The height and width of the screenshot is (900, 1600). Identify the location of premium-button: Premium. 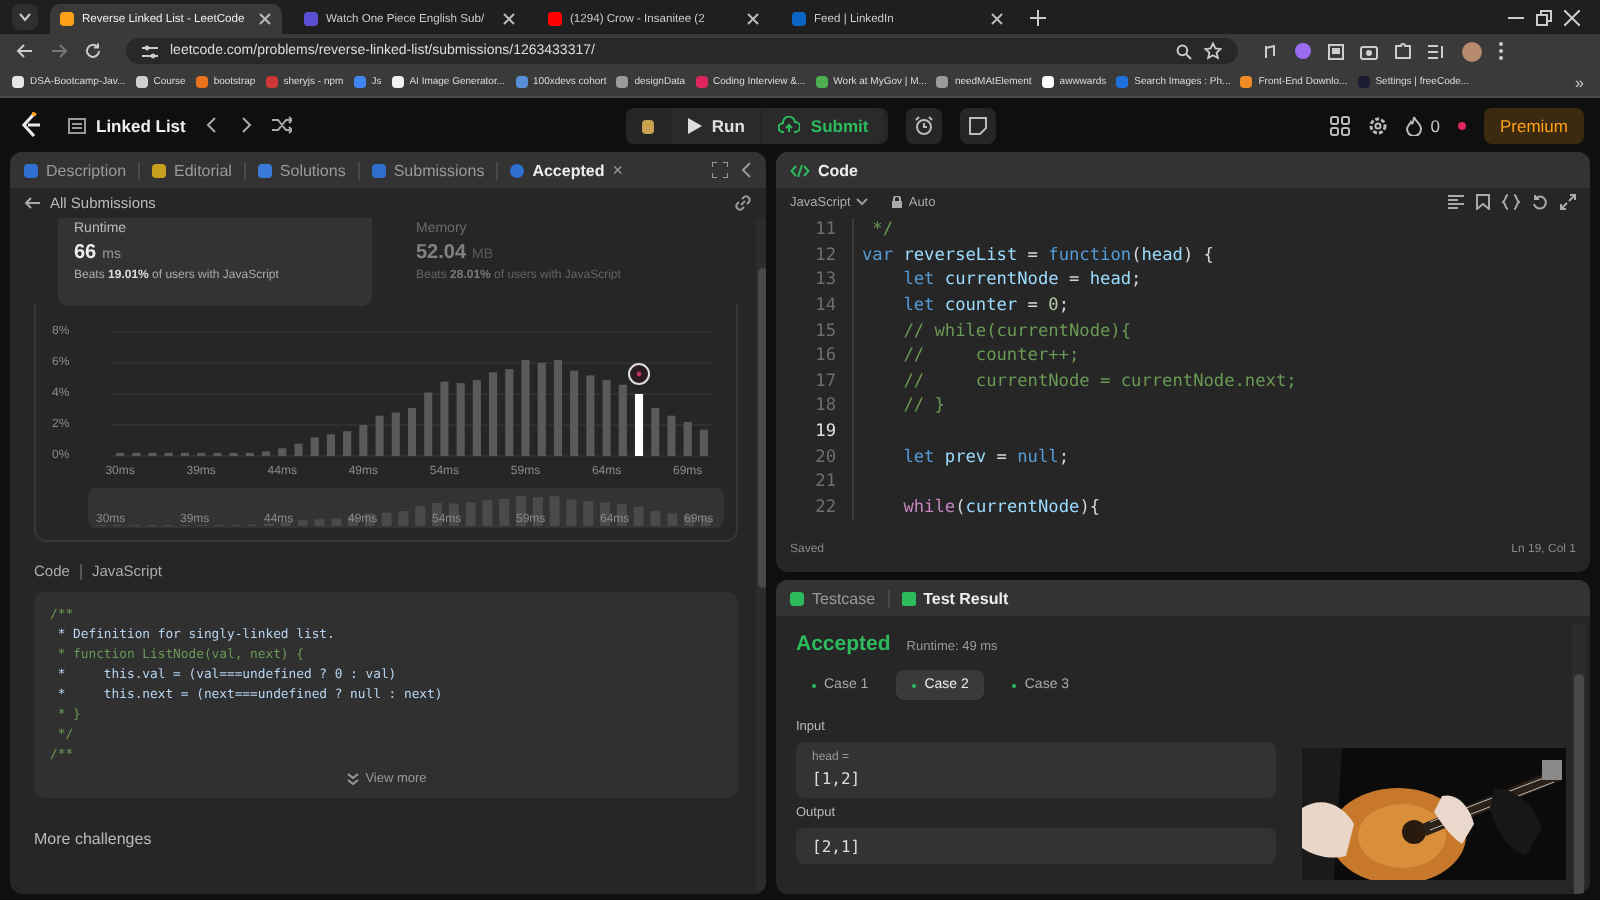
(1533, 125).